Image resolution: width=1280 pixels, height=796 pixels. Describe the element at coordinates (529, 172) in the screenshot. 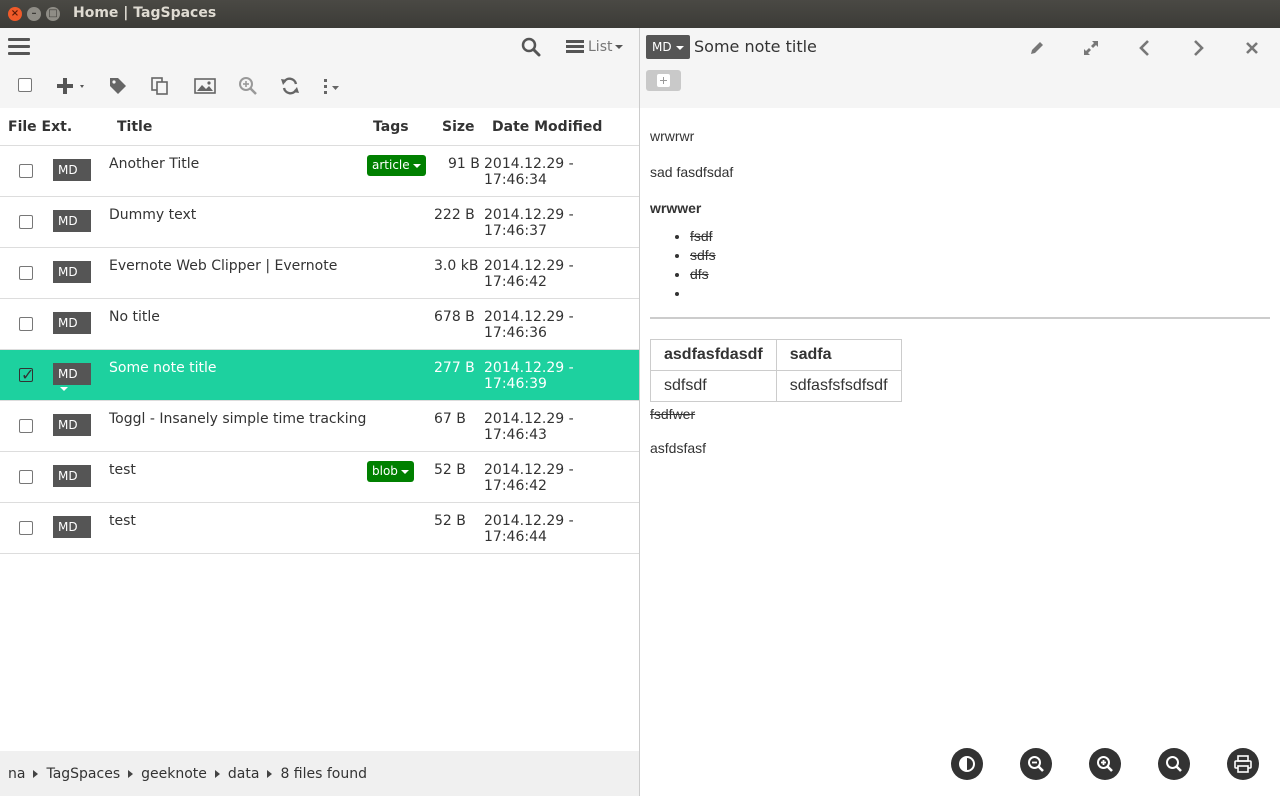

I see `file-date: 2014.12.29 - 17:46:34` at that location.